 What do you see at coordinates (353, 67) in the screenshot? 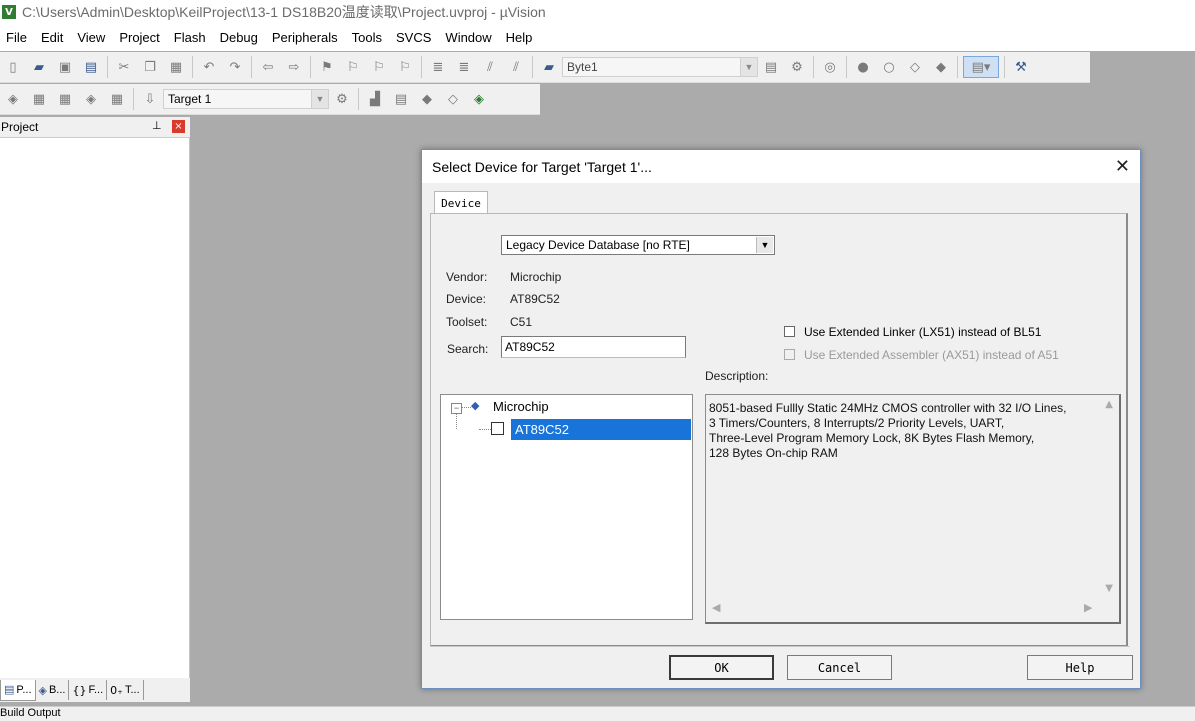
I see `bookmark-prev-icon: ⚐` at bounding box center [353, 67].